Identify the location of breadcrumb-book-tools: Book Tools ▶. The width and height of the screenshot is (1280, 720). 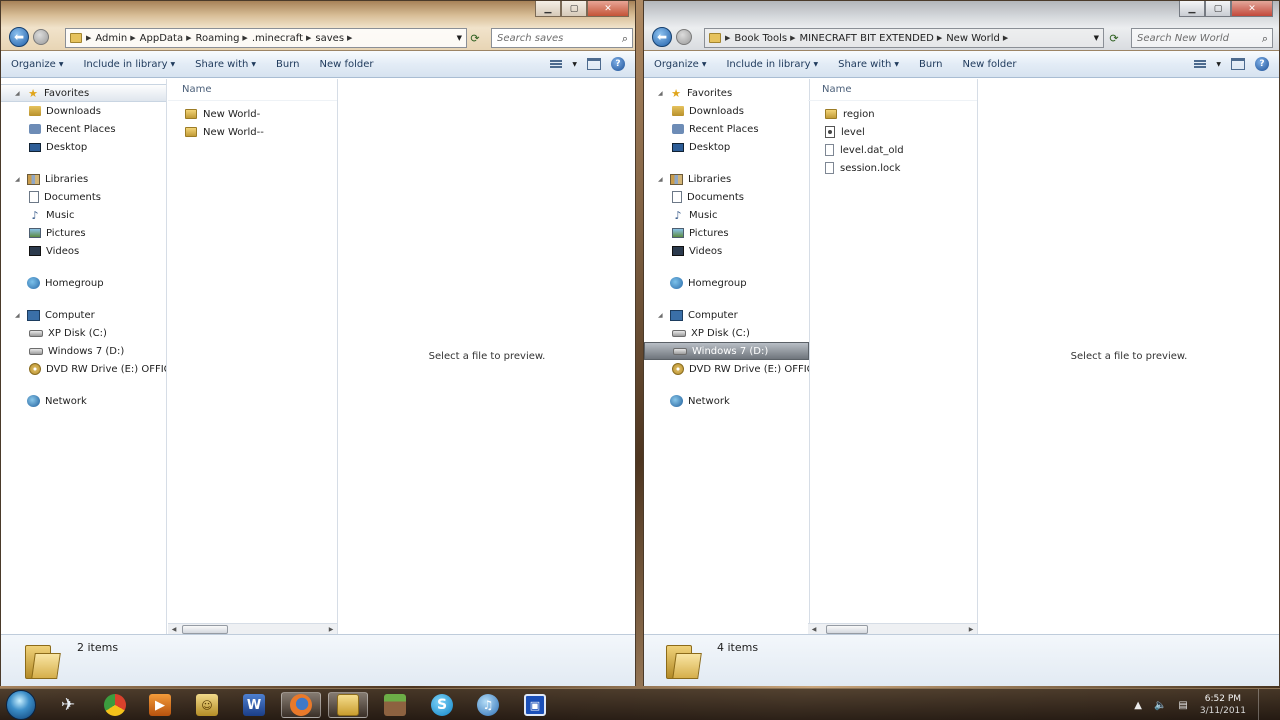
(764, 38).